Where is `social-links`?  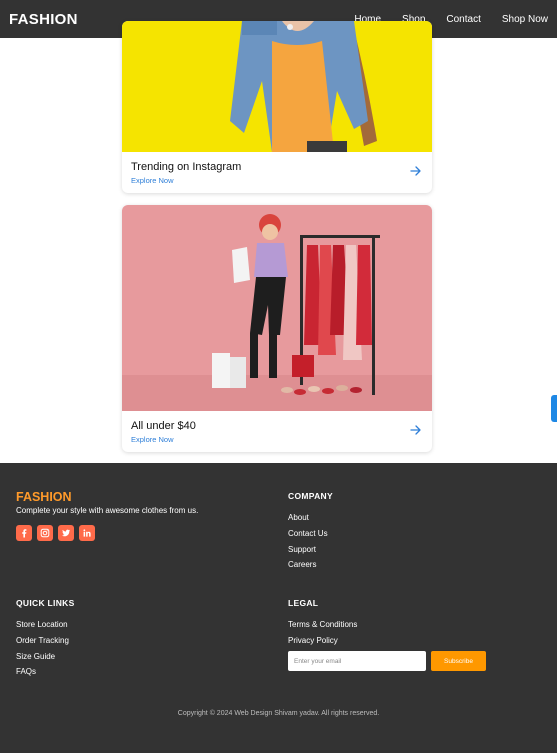 social-links is located at coordinates (55, 533).